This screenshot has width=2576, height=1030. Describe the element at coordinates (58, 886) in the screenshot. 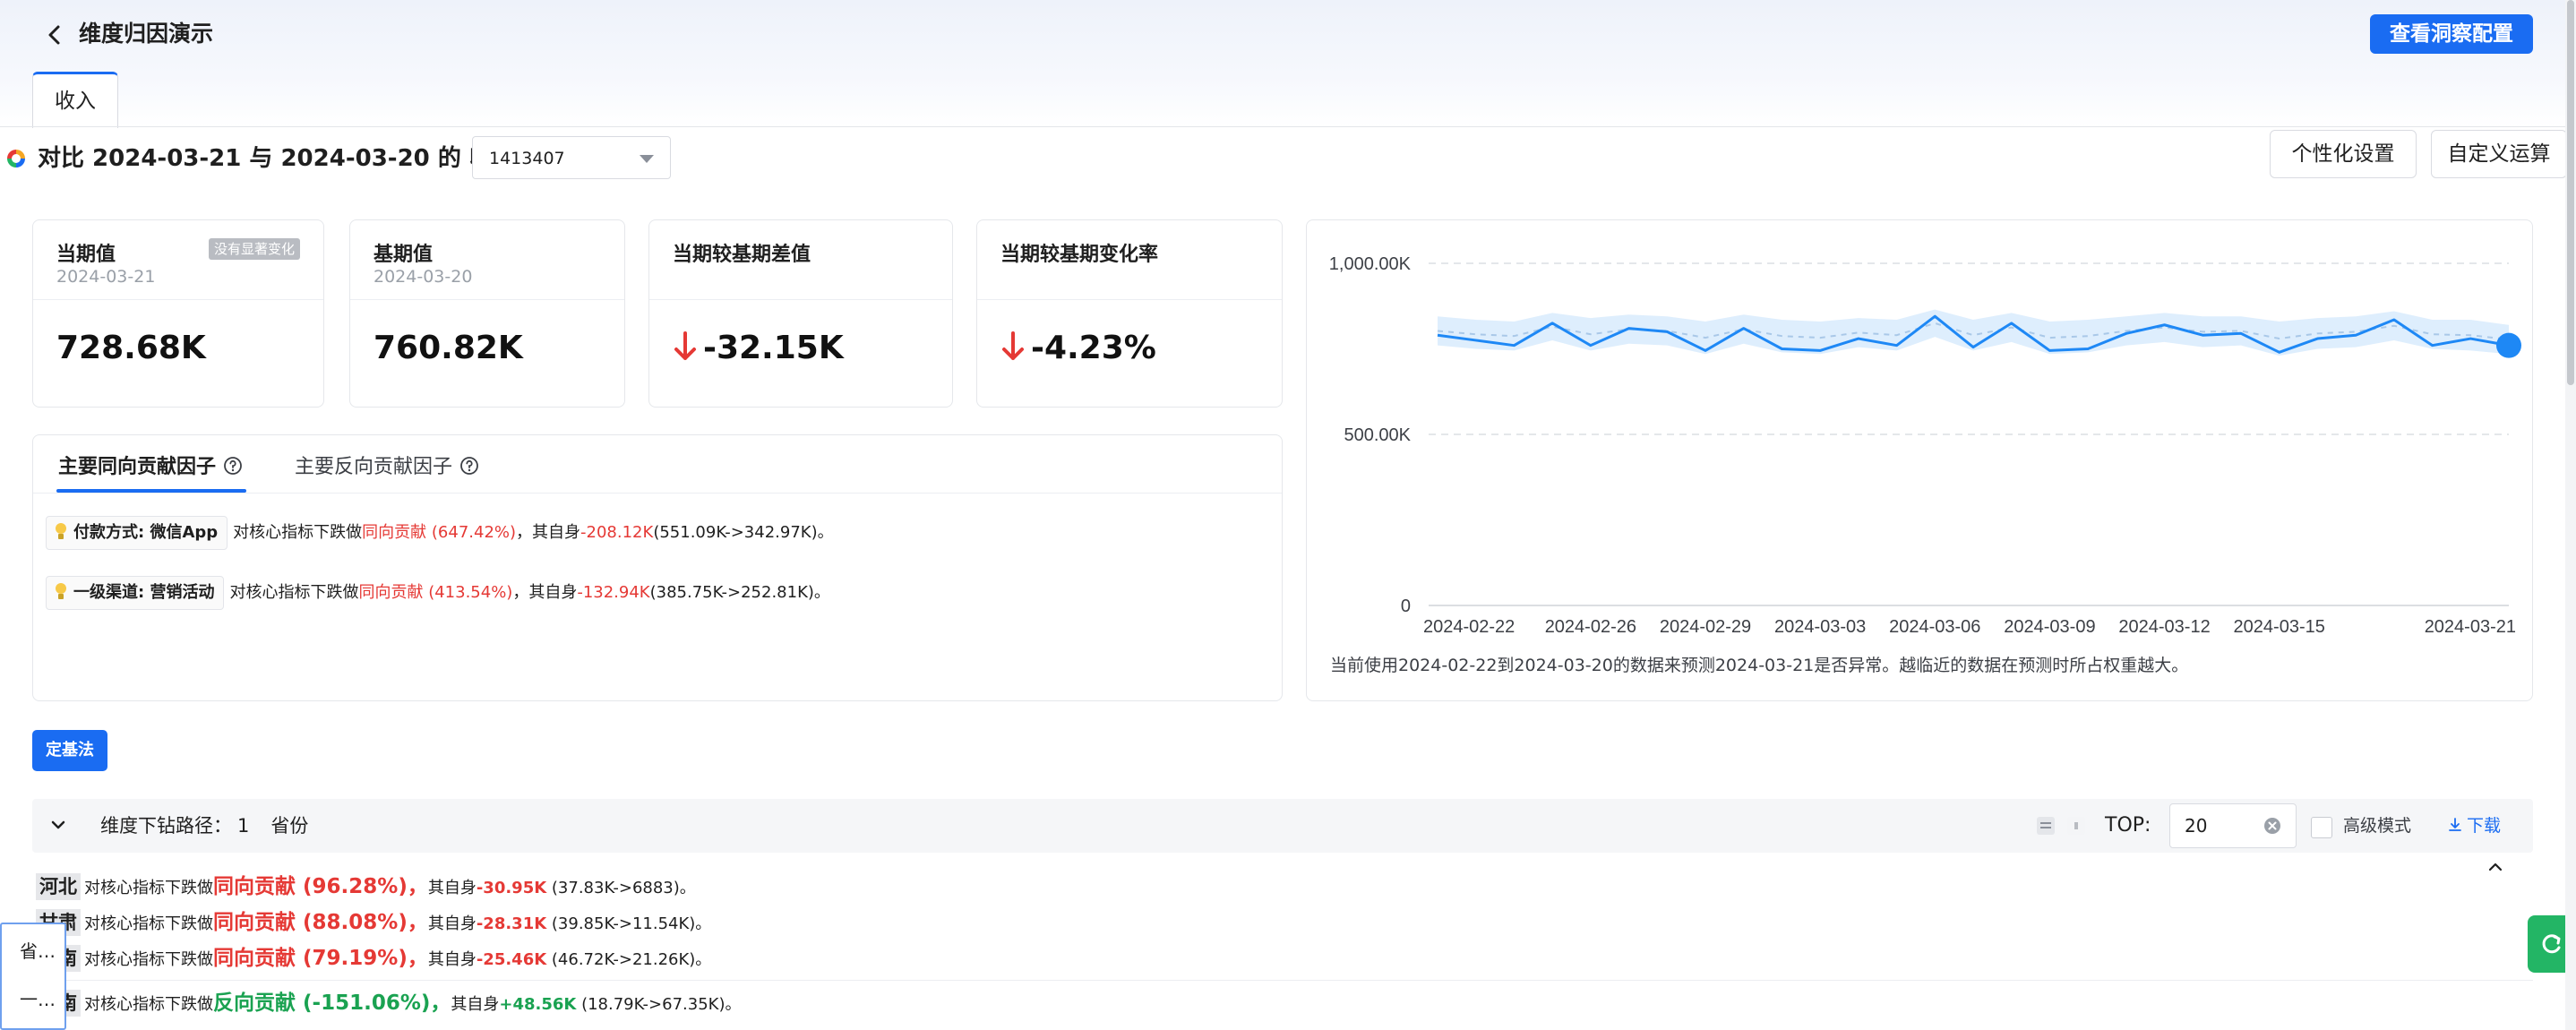

I see `province-tag: 河北` at that location.